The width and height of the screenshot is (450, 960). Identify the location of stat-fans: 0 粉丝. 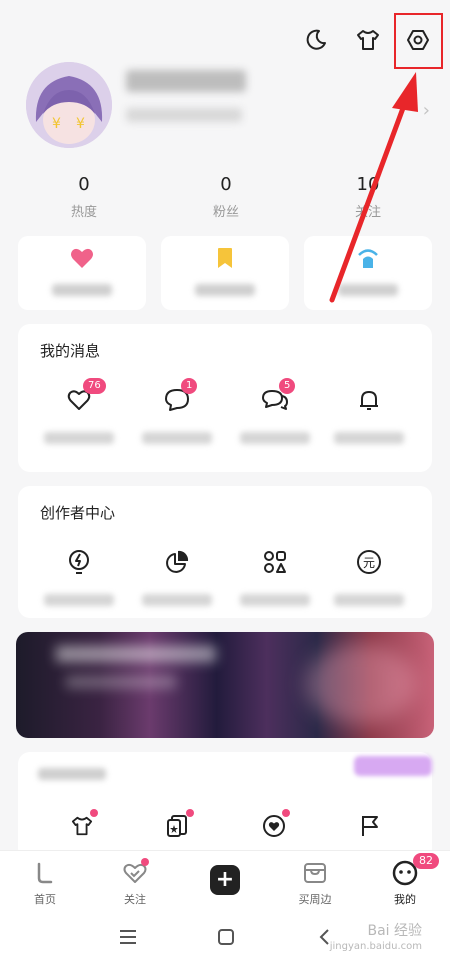
(226, 197).